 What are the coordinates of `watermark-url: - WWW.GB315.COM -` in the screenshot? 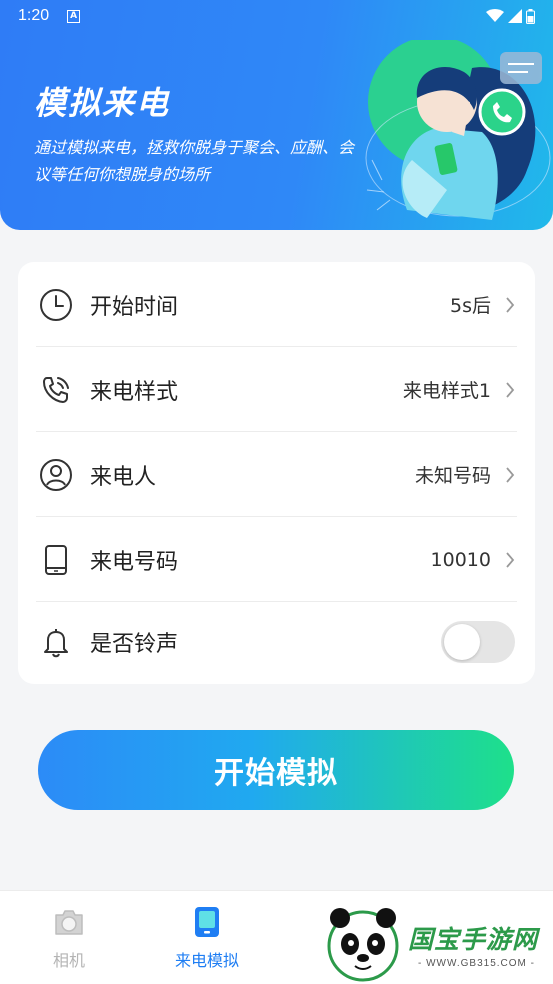 It's located at (476, 963).